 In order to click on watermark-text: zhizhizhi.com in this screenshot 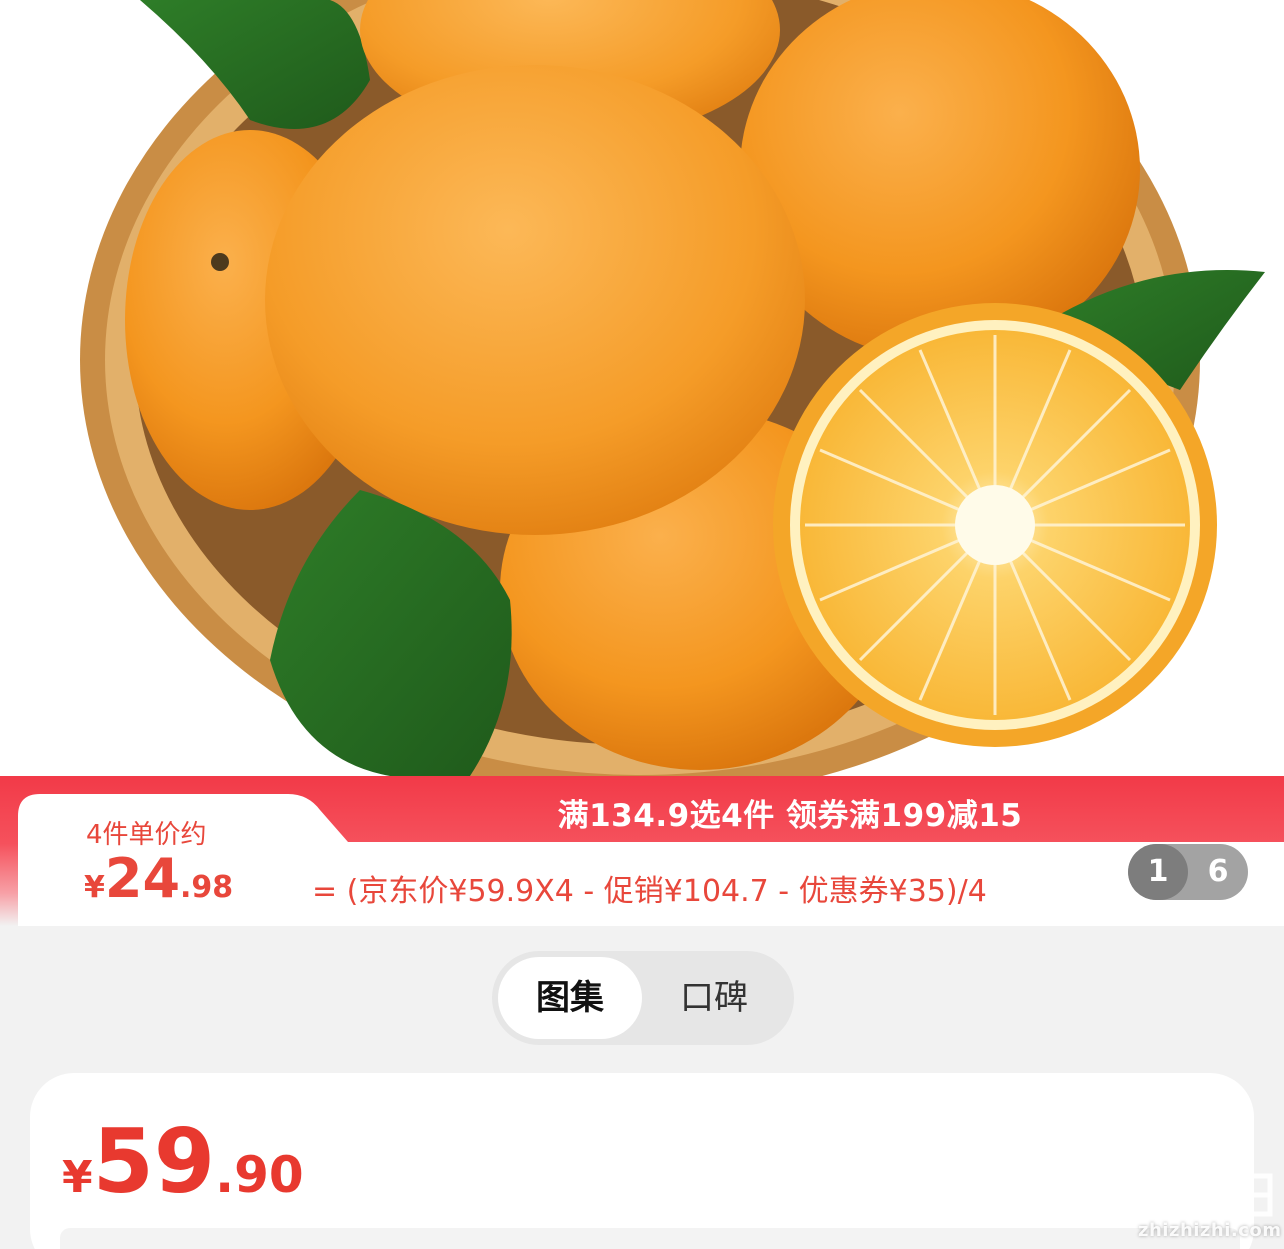, I will do `click(1210, 1230)`.